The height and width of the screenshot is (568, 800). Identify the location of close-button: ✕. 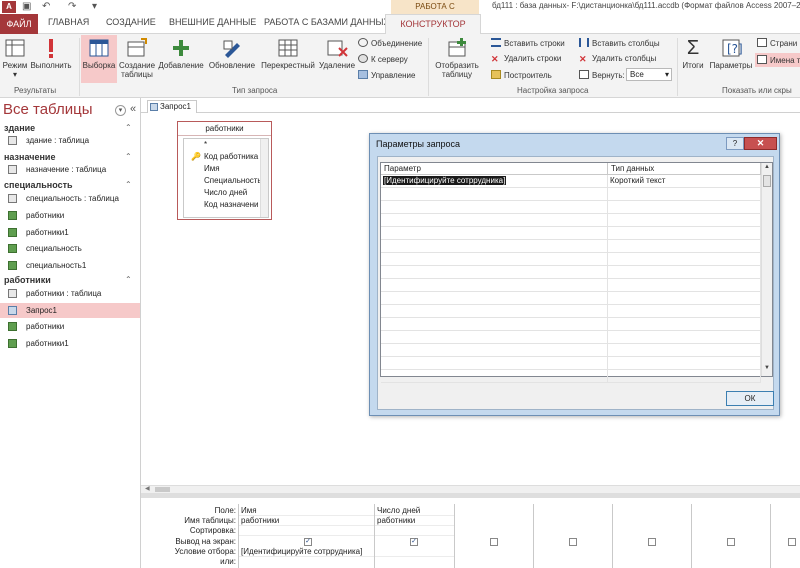
(760, 143).